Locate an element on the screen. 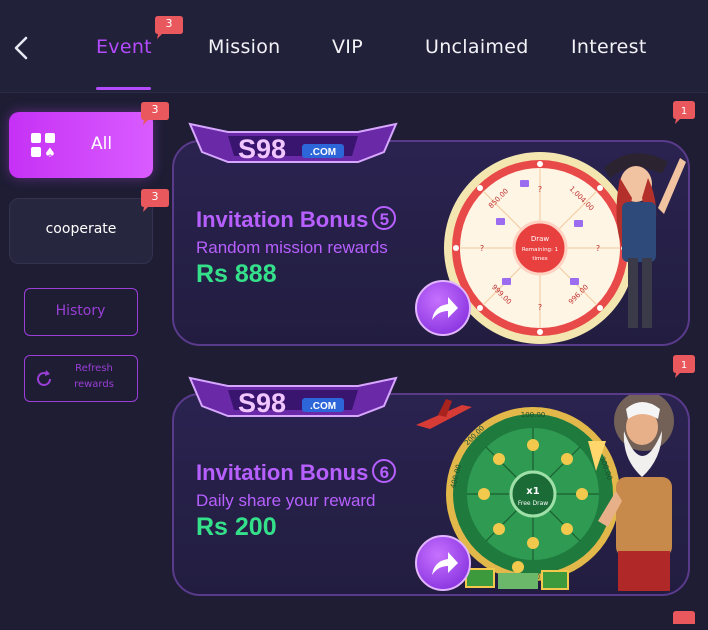 This screenshot has height=630, width=708. chevron-left-icon is located at coordinates (21, 48).